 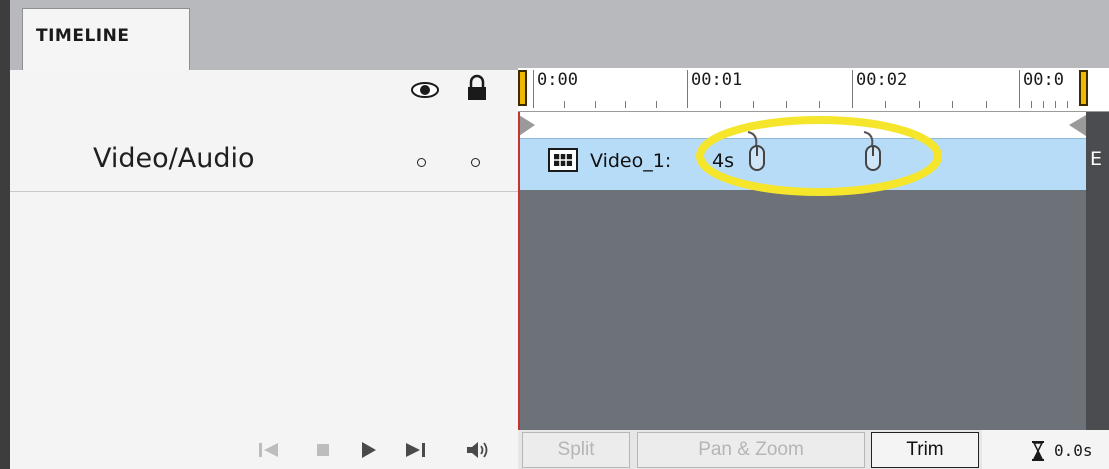 I want to click on lock-toggle, so click(x=475, y=162).